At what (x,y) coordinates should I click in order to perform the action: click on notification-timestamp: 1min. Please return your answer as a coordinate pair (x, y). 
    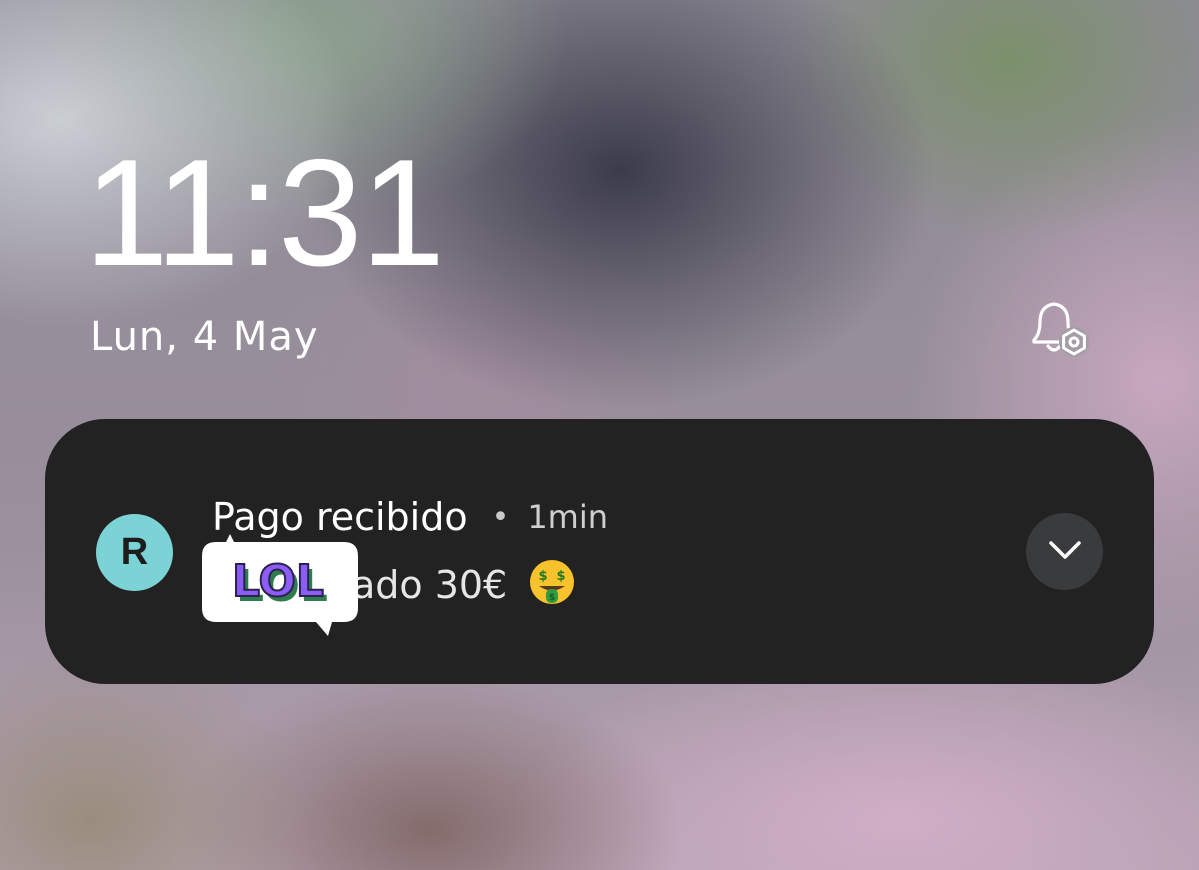
    Looking at the image, I should click on (568, 517).